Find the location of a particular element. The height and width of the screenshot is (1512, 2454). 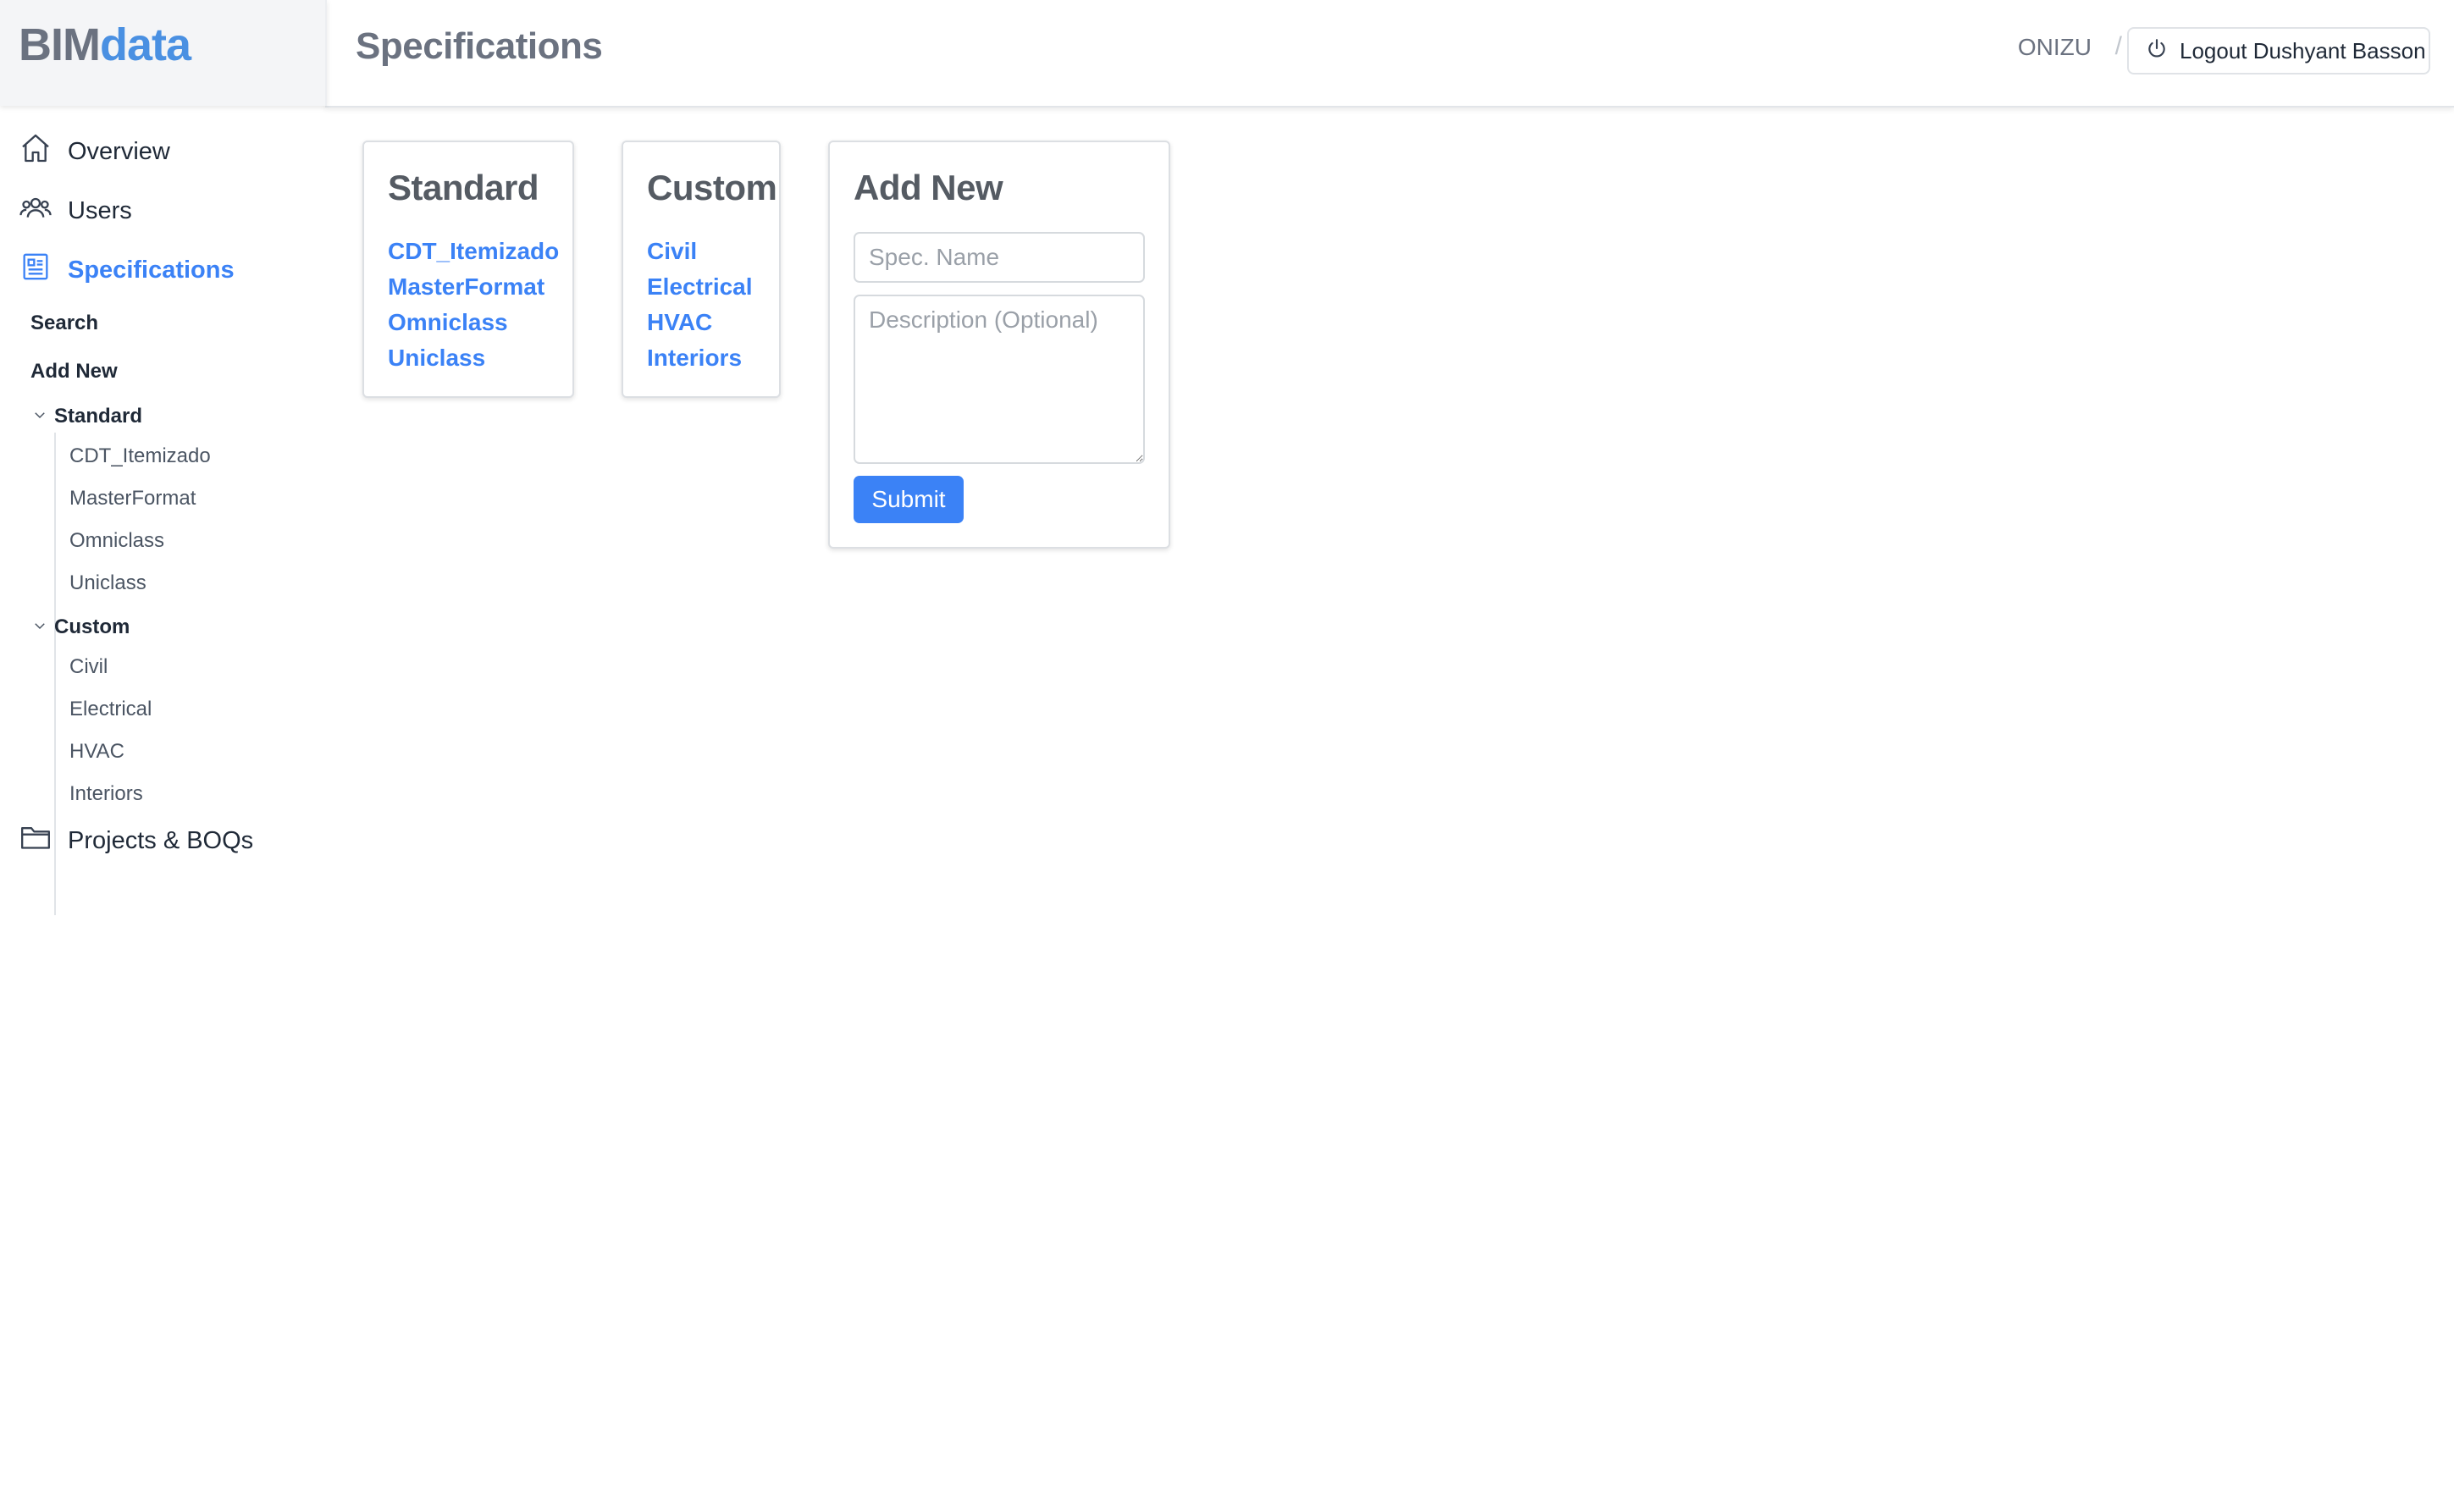

spec-link-list: Civil Electrical HVAC Interiors is located at coordinates (700, 305).